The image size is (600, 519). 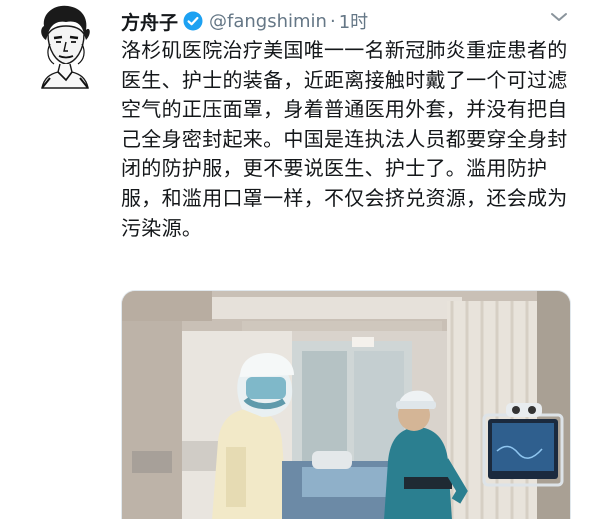 I want to click on chevron-down-icon, so click(x=559, y=17).